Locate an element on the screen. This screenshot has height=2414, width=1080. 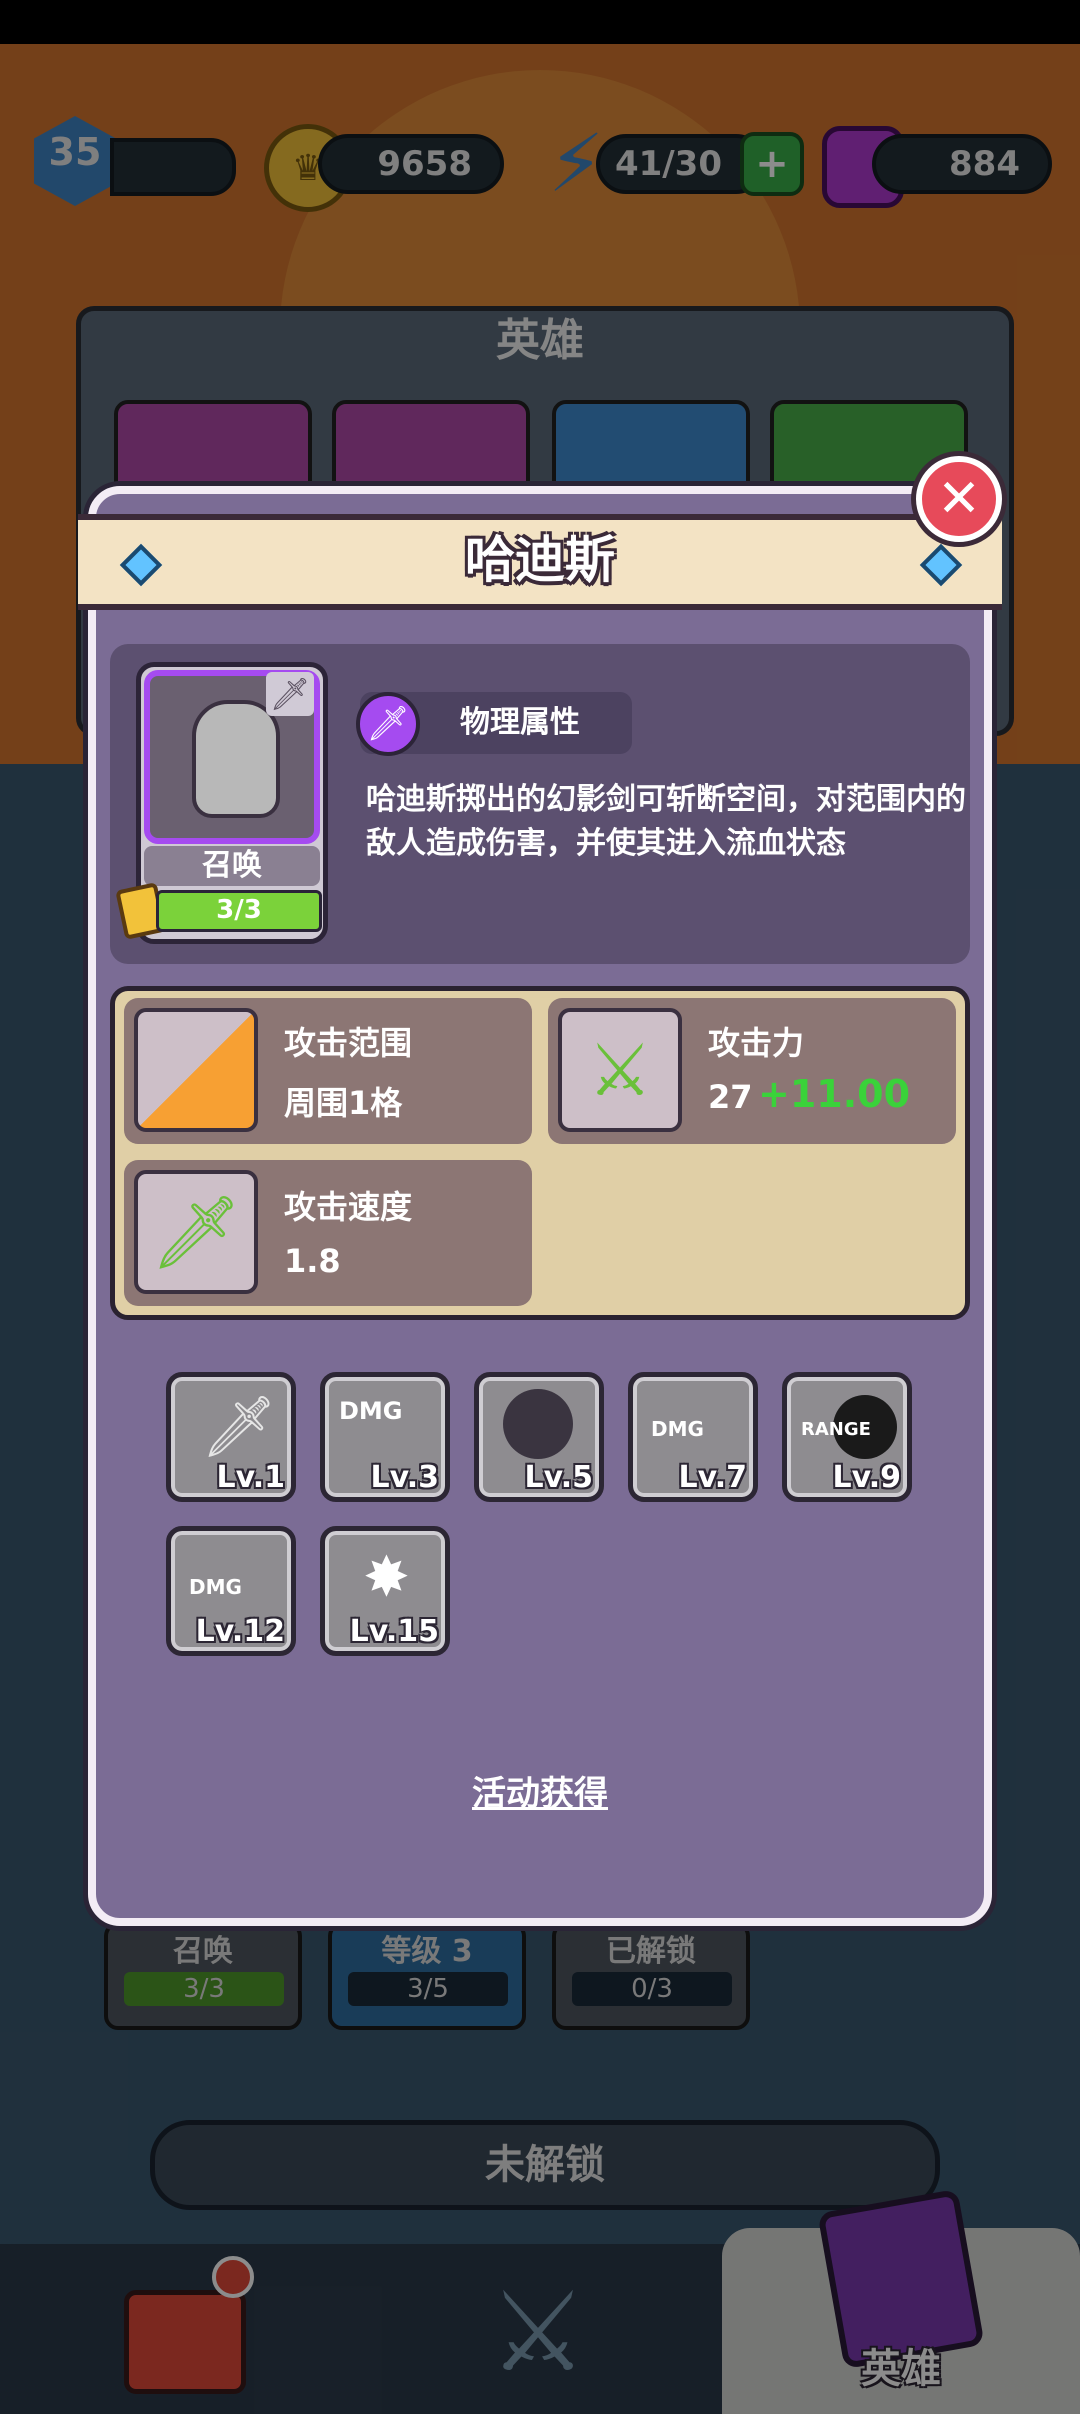
hero-figure-icon is located at coordinates (236, 759).